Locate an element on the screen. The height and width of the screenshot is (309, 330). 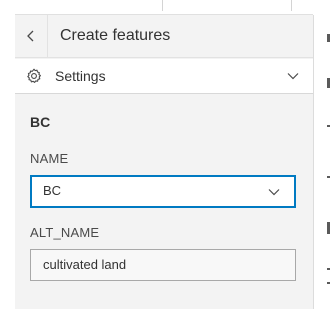
alt-name-input-value: cultivated land is located at coordinates (85, 264).